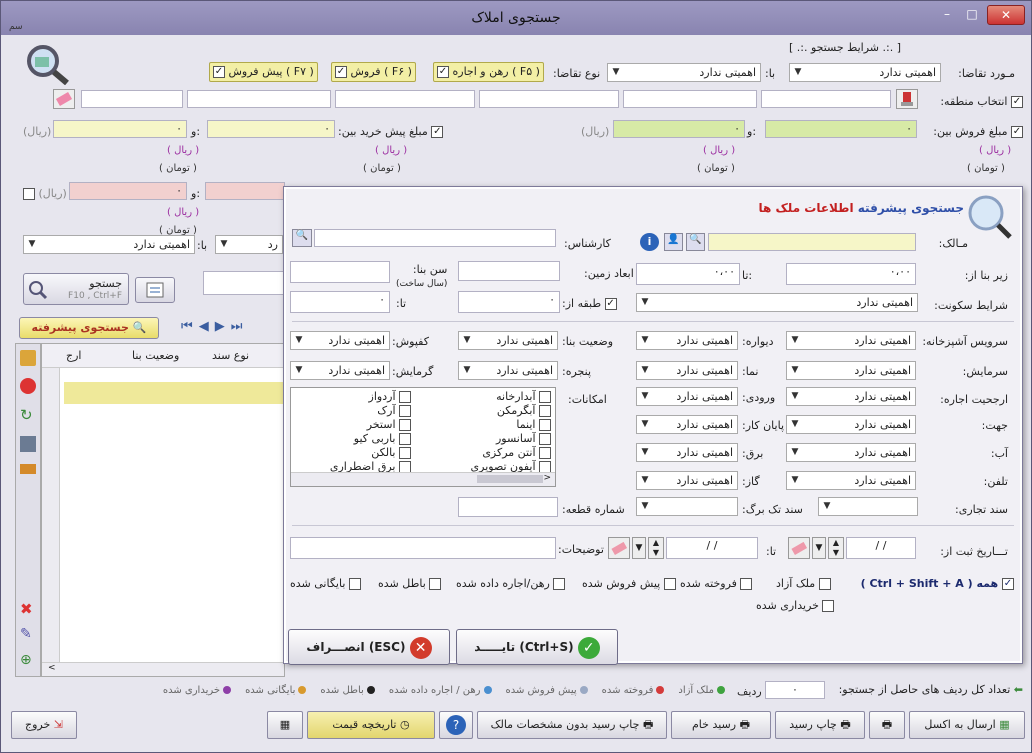 The height and width of the screenshot is (753, 1032). I want to click on reg-date-from: / /, so click(881, 548).